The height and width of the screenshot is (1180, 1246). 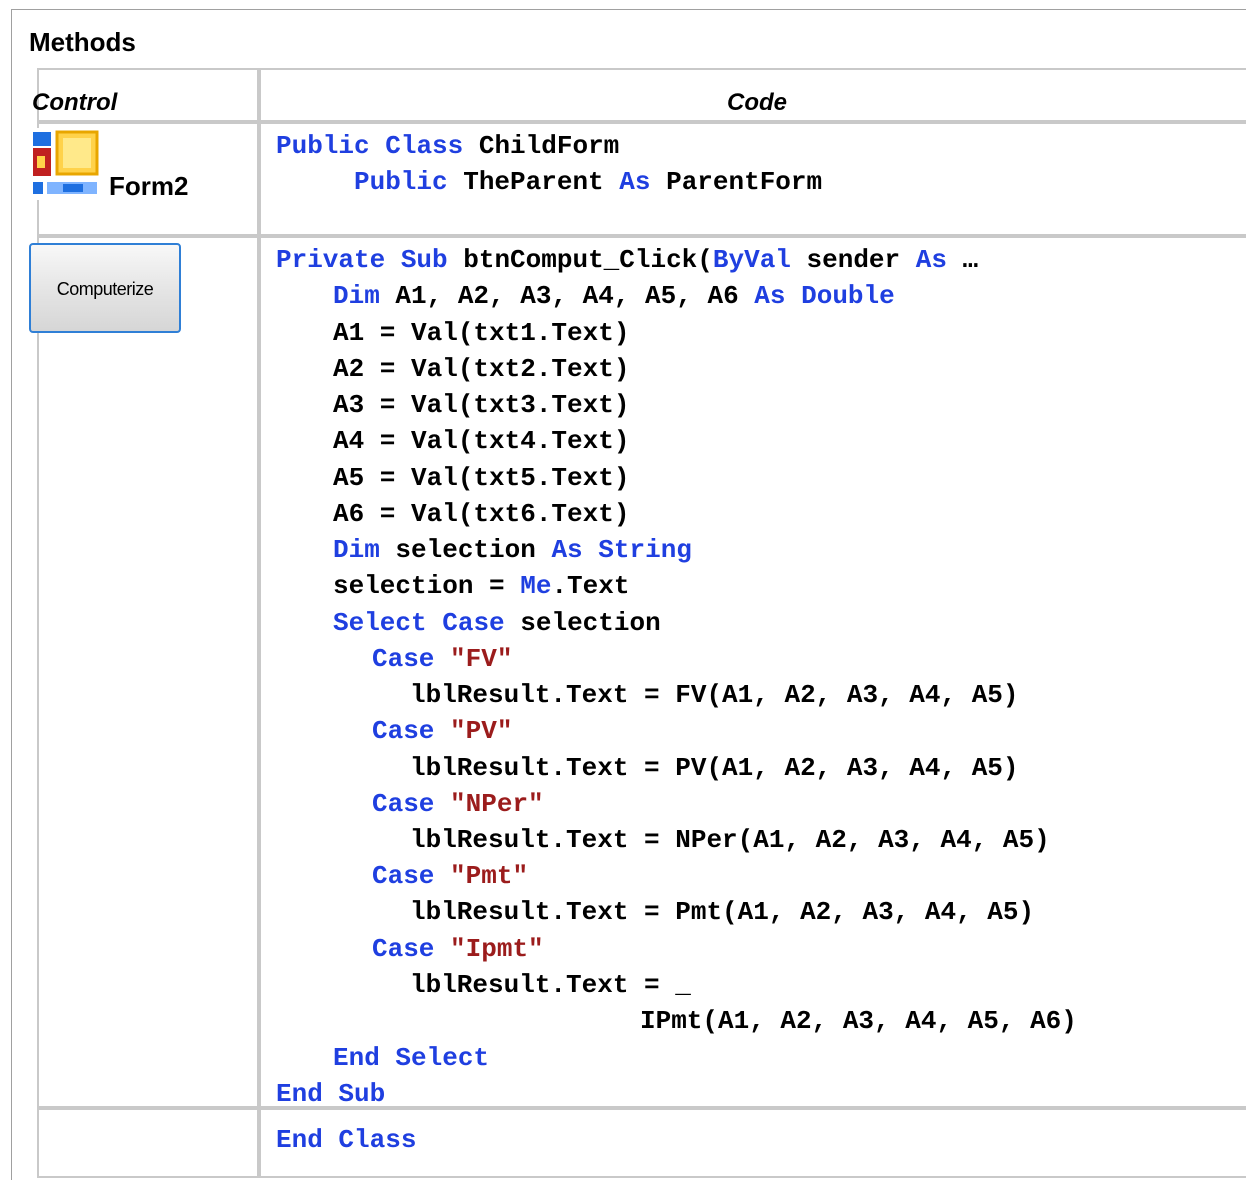 I want to click on code-line: Case "FV", so click(x=442, y=659).